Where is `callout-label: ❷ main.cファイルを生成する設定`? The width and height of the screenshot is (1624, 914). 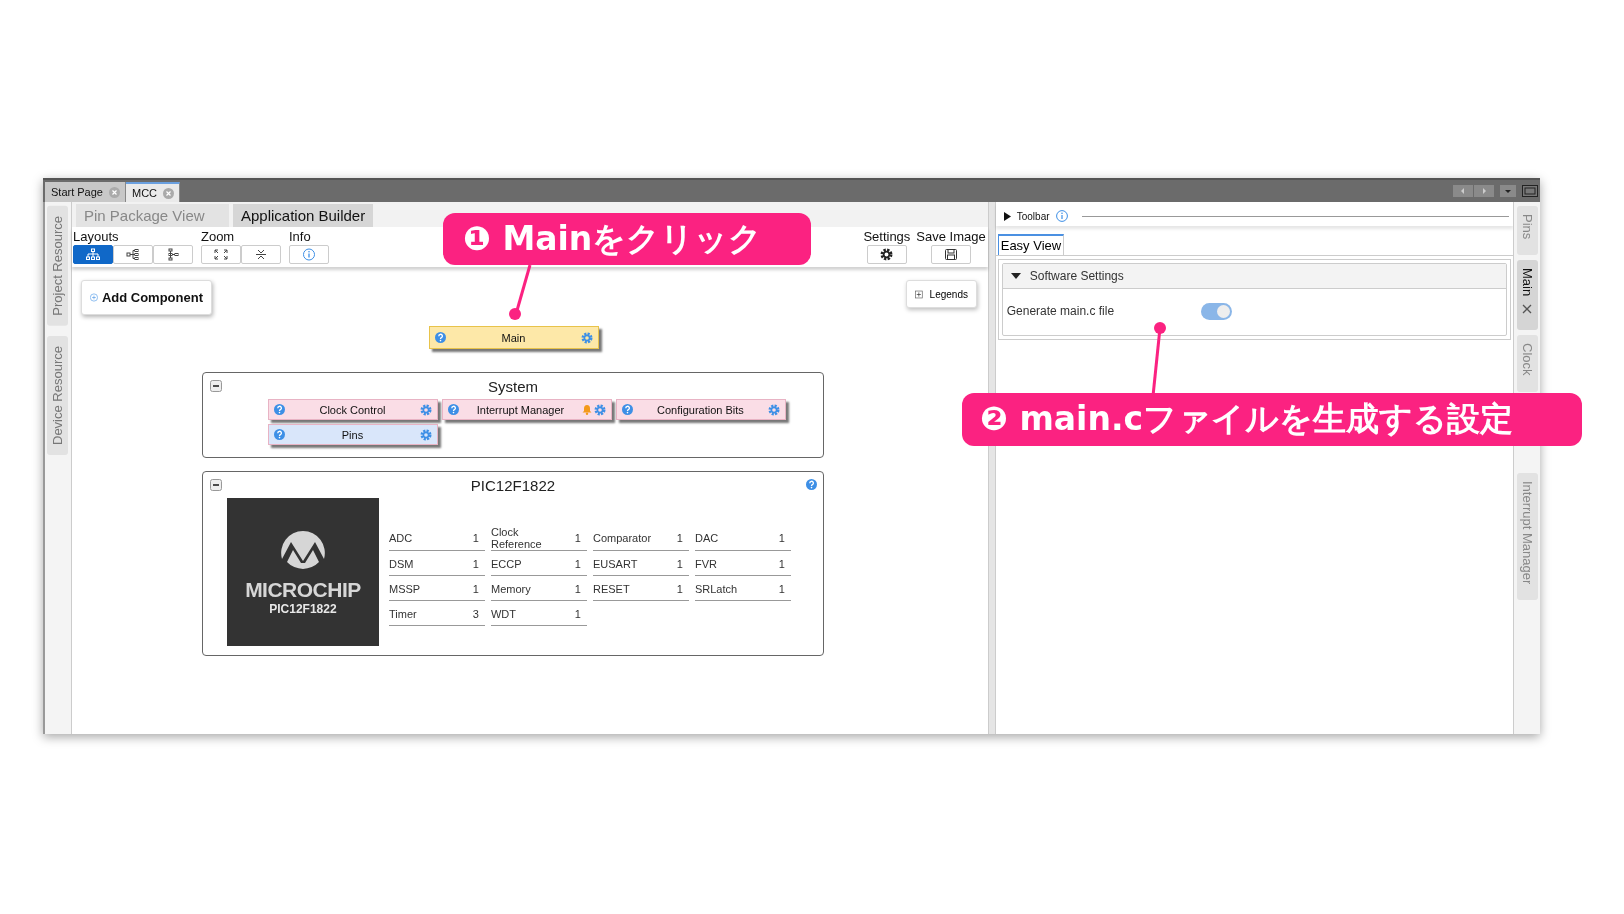
callout-label: ❷ main.cファイルを生成する設定 is located at coordinates (1272, 419).